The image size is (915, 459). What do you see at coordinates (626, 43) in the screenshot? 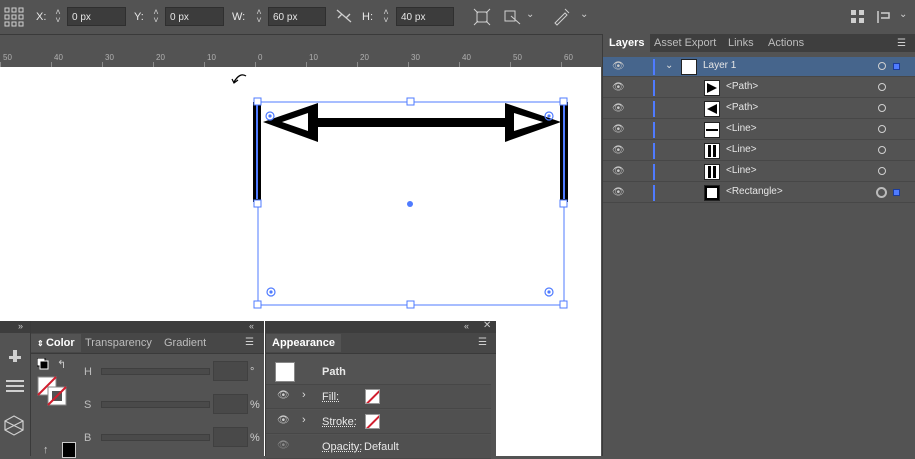
I see `tab-layers: Layers` at bounding box center [626, 43].